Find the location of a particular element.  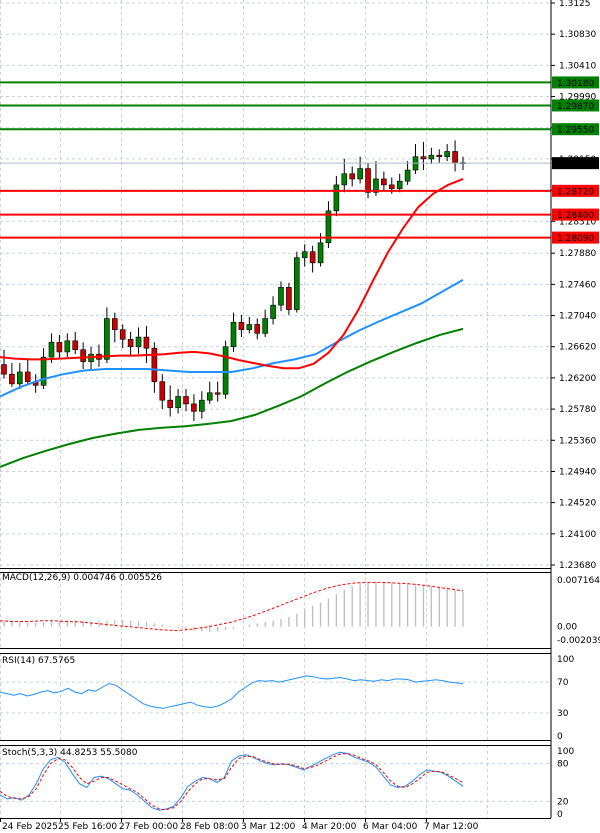

macd-pane is located at coordinates (232, 606).